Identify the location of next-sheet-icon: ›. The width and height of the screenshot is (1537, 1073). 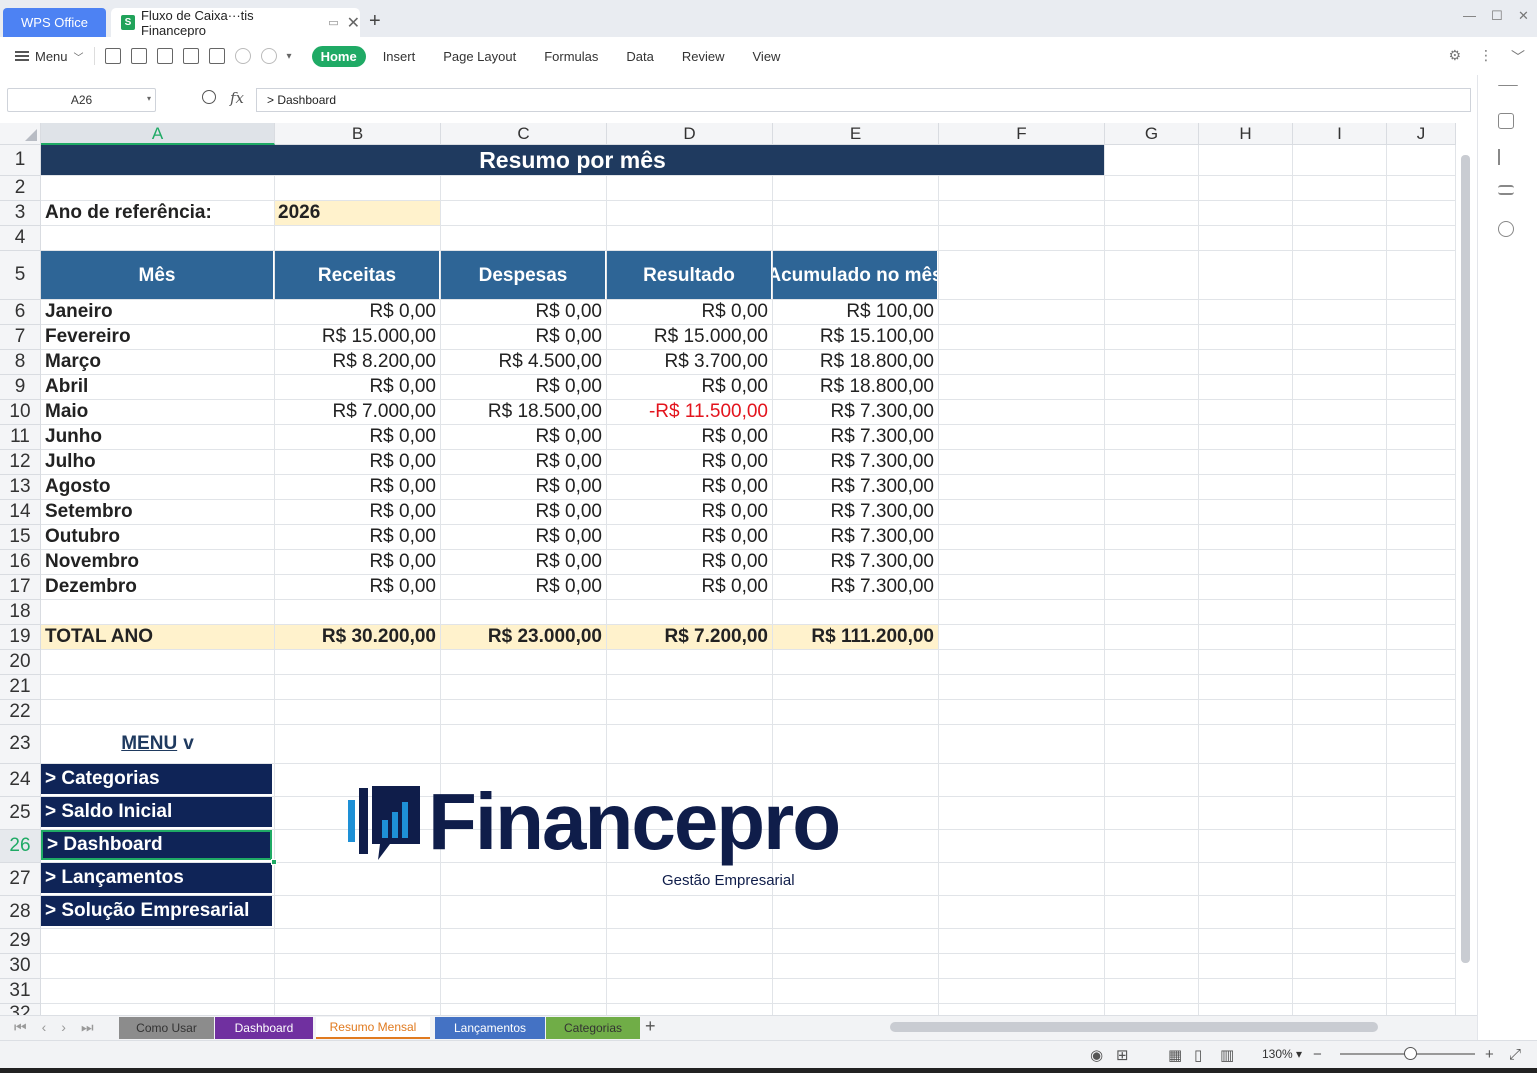
(63, 1027).